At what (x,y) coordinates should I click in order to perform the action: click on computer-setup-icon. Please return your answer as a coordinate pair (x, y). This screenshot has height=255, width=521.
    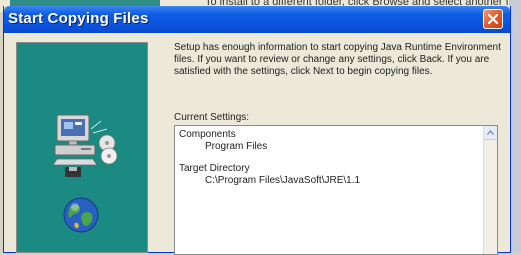
    Looking at the image, I should click on (85, 145).